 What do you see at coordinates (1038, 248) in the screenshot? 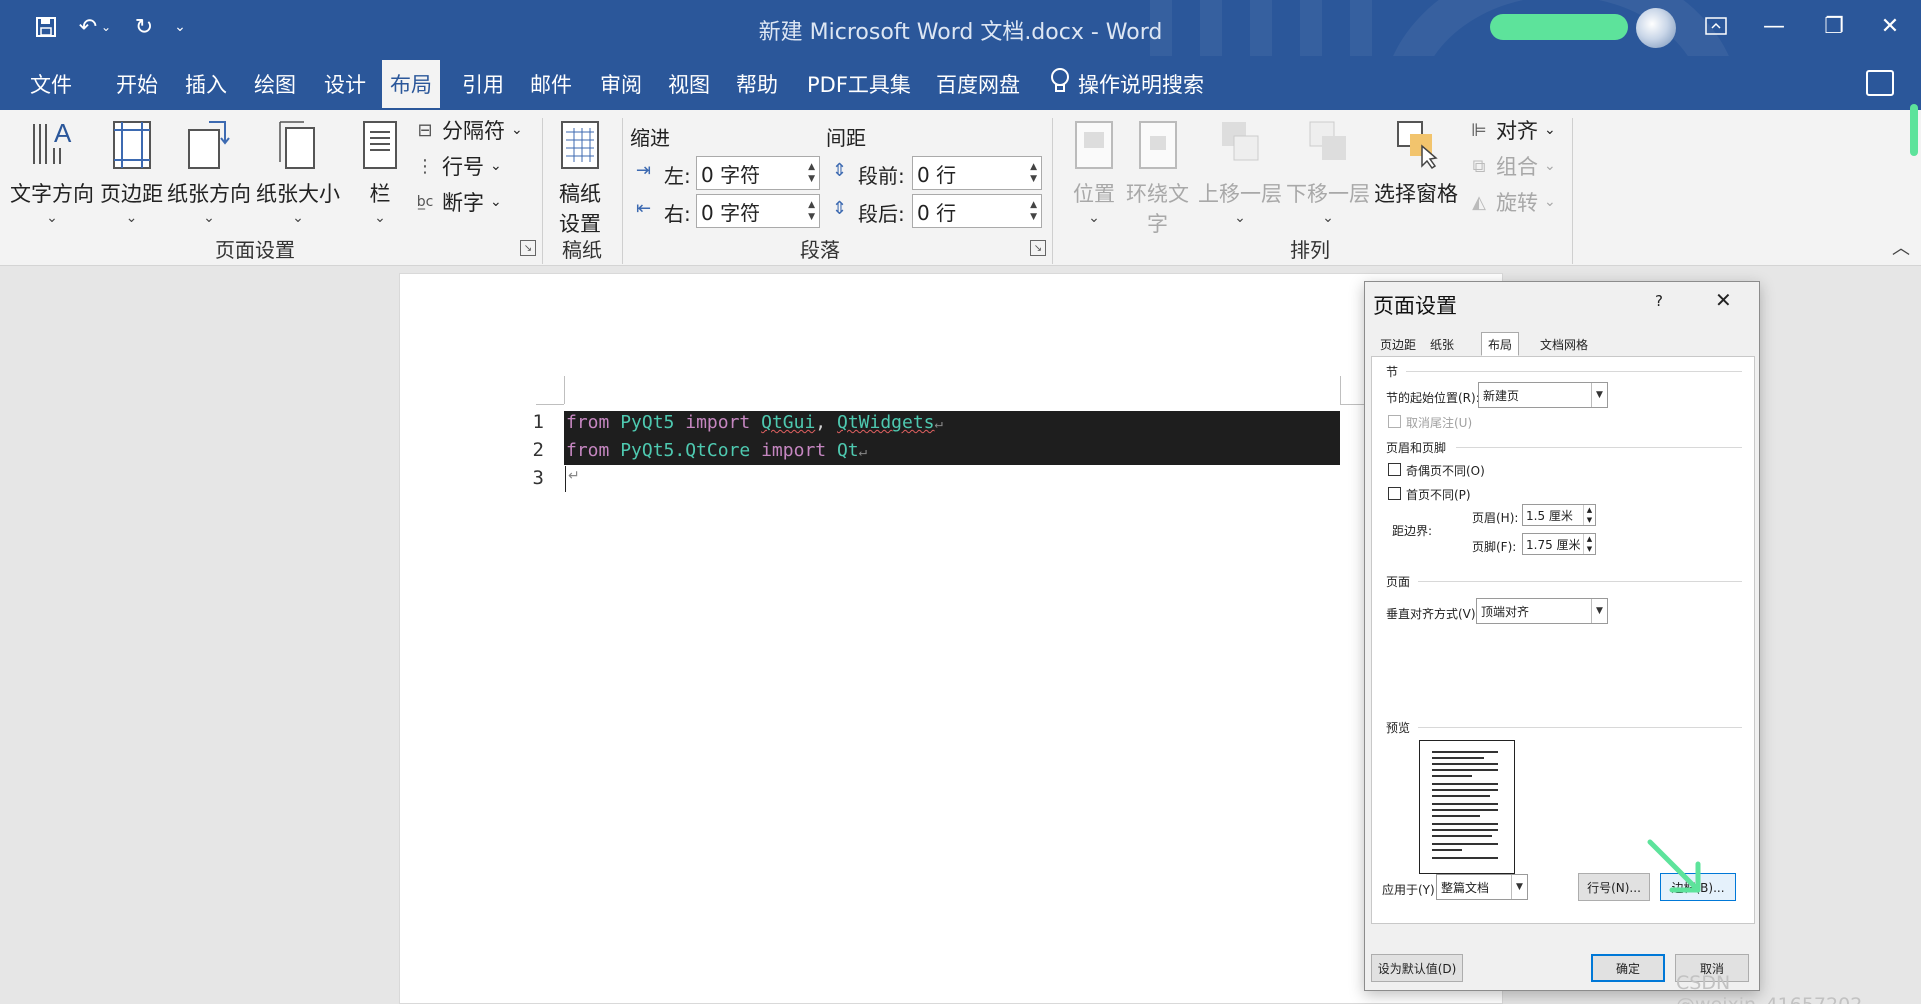
I see `paragraph-launcher-icon: ↘` at bounding box center [1038, 248].